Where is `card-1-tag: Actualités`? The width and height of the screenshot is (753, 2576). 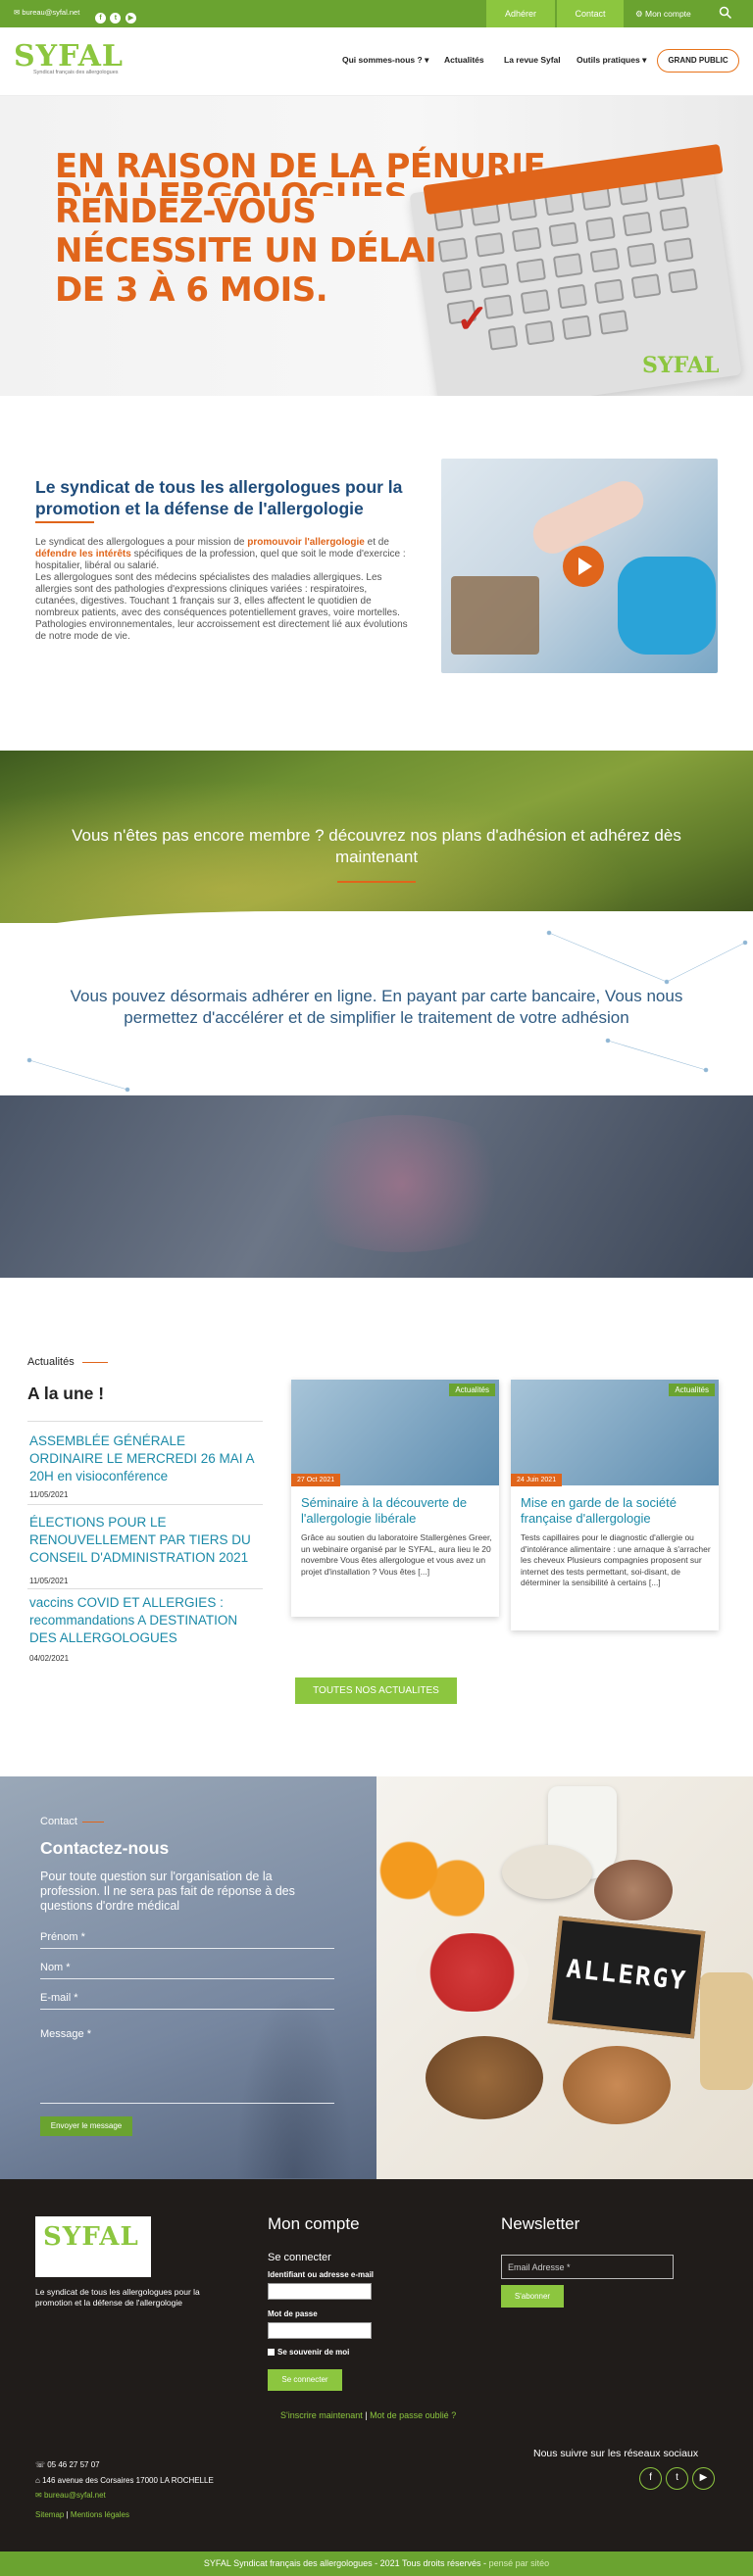 card-1-tag: Actualités is located at coordinates (472, 1390).